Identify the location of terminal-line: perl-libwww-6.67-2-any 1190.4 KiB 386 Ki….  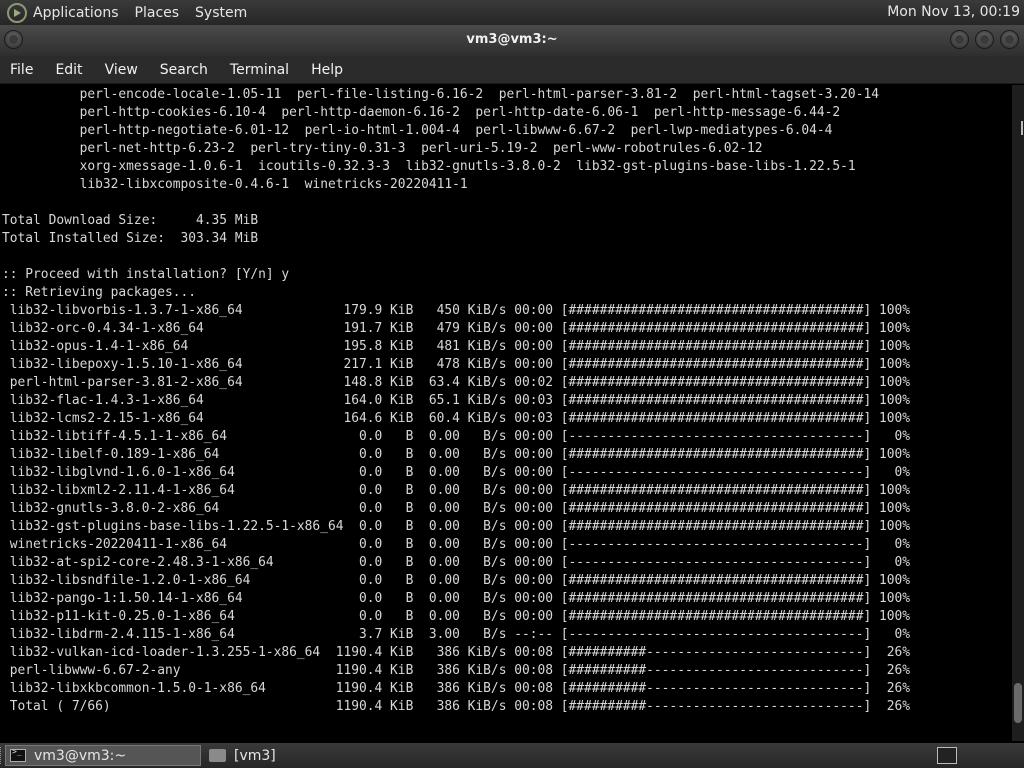
(456, 670).